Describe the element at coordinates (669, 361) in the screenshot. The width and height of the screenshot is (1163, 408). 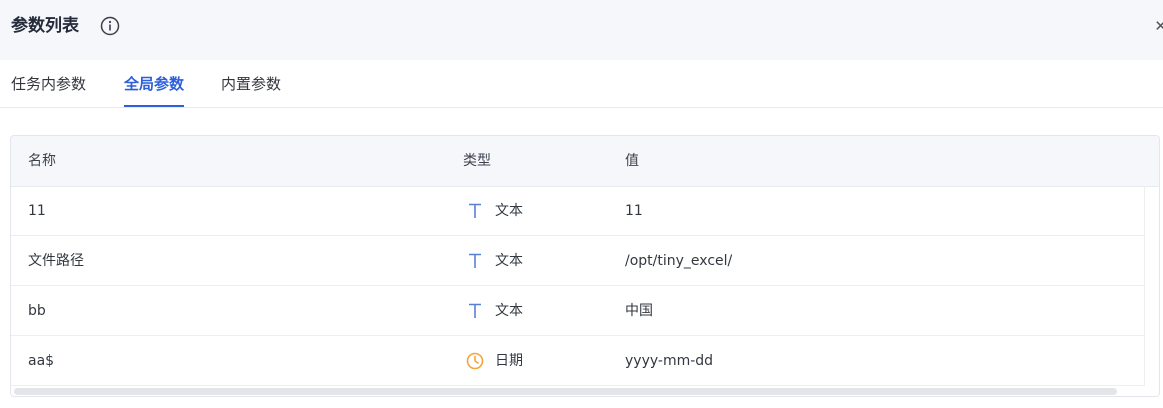
I see `param-value: yyyy-mm-dd` at that location.